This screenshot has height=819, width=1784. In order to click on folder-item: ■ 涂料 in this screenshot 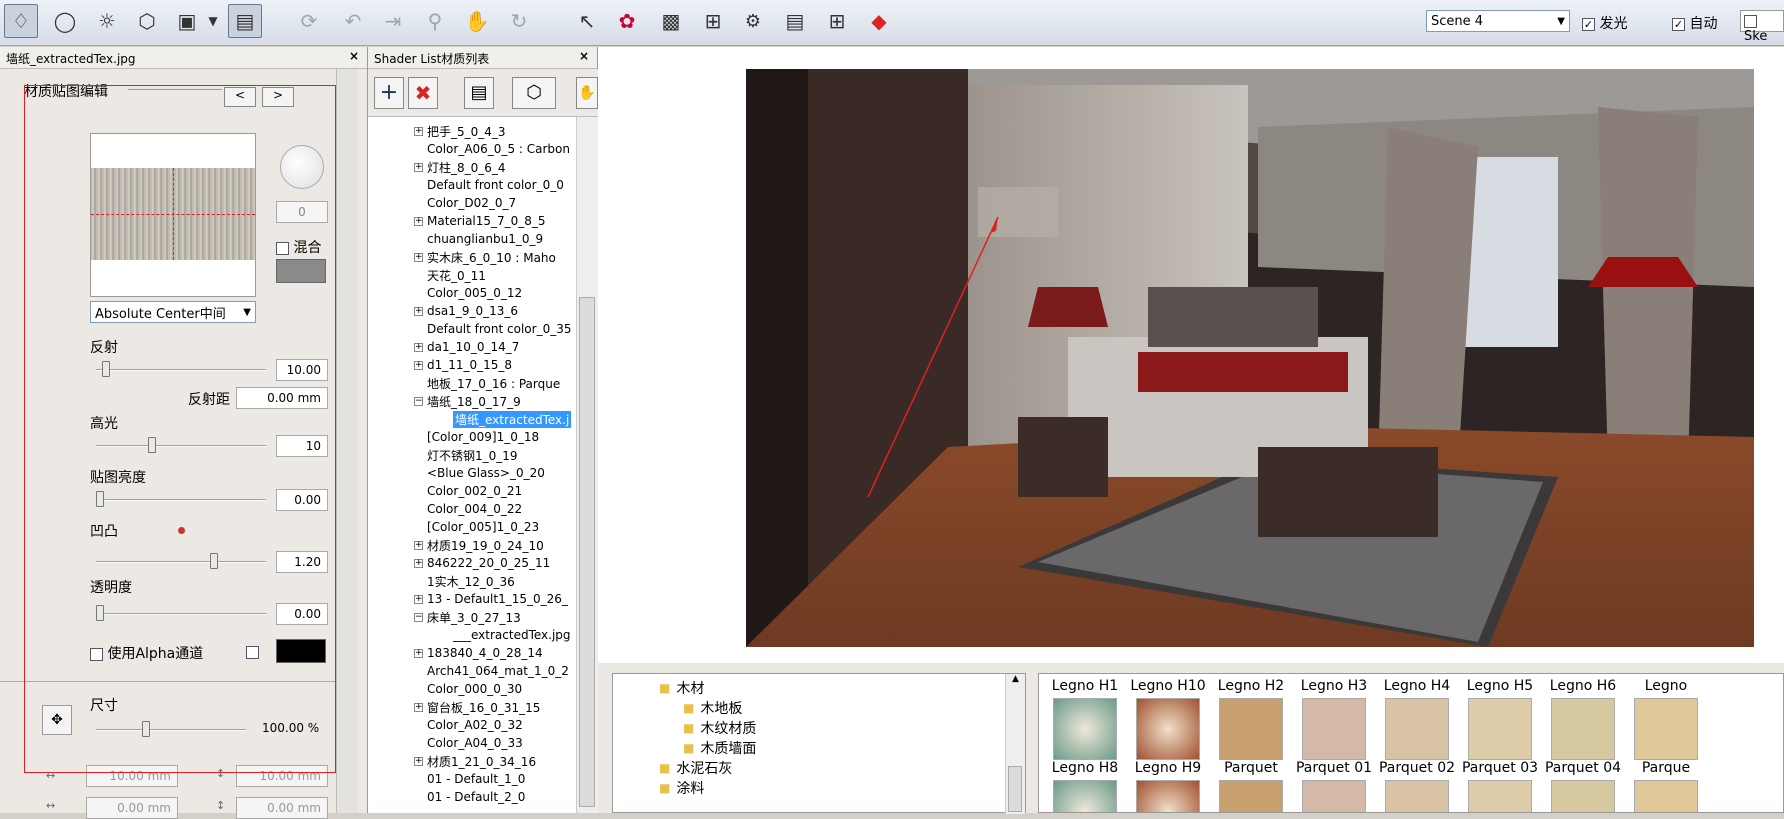, I will do `click(681, 788)`.